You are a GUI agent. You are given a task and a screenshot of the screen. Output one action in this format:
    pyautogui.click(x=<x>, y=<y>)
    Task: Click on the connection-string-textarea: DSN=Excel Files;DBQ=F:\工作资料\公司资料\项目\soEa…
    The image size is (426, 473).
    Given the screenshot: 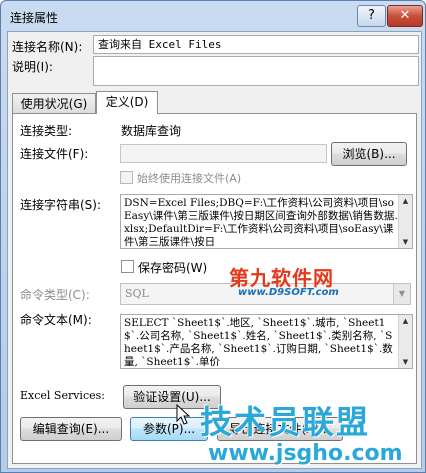 What is the action you would take?
    pyautogui.click(x=266, y=221)
    